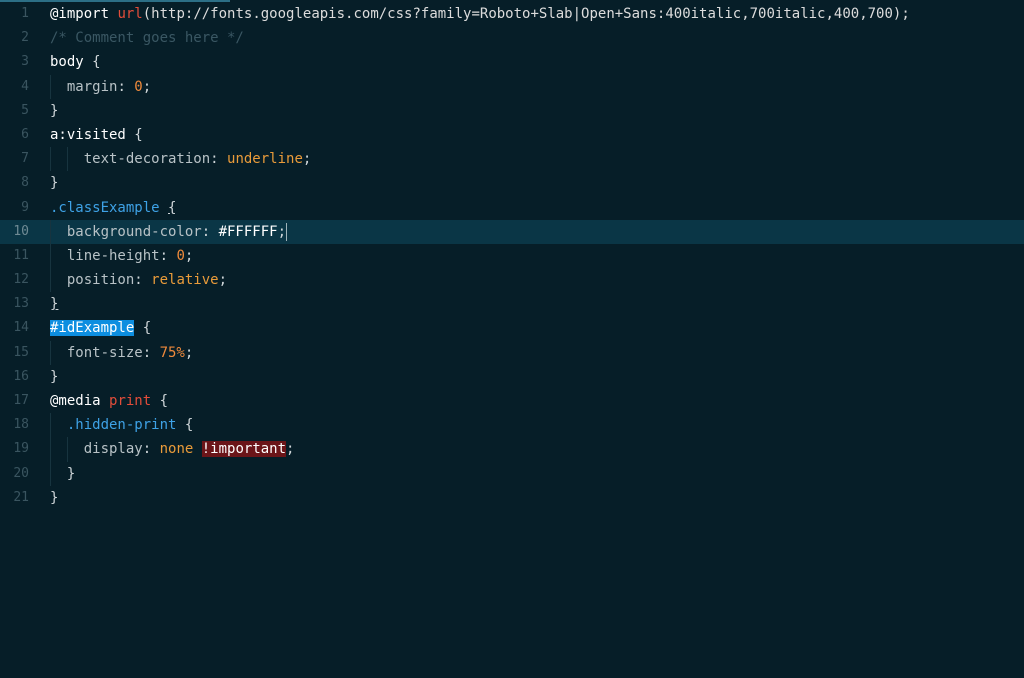 This screenshot has width=1024, height=678. What do you see at coordinates (512, 159) in the screenshot?
I see `code-line: 7 text-decoration: underline;` at bounding box center [512, 159].